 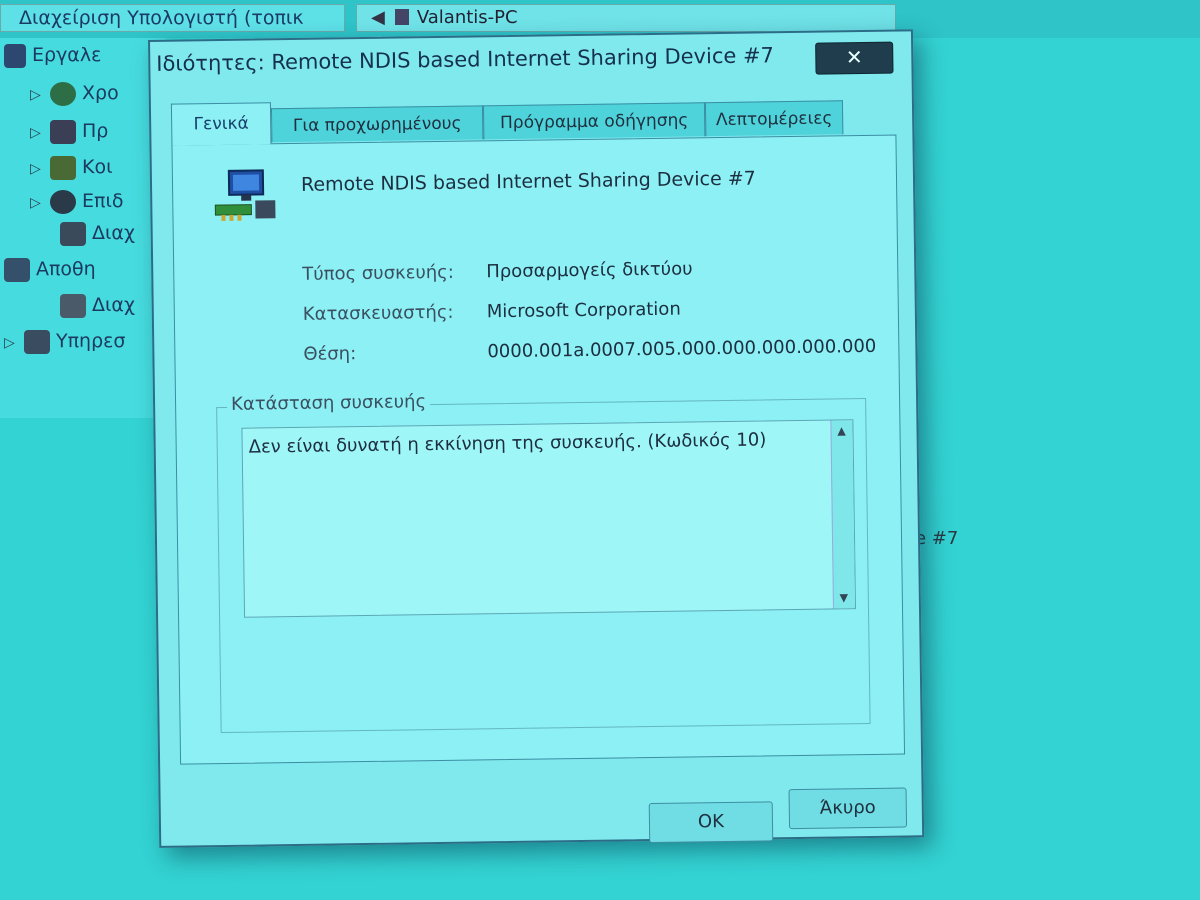 What do you see at coordinates (245, 195) in the screenshot?
I see `network-adapter-icon` at bounding box center [245, 195].